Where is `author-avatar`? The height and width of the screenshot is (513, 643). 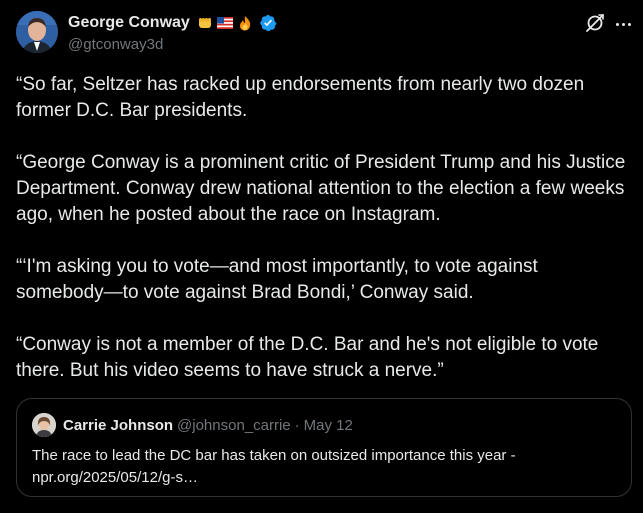 author-avatar is located at coordinates (37, 32).